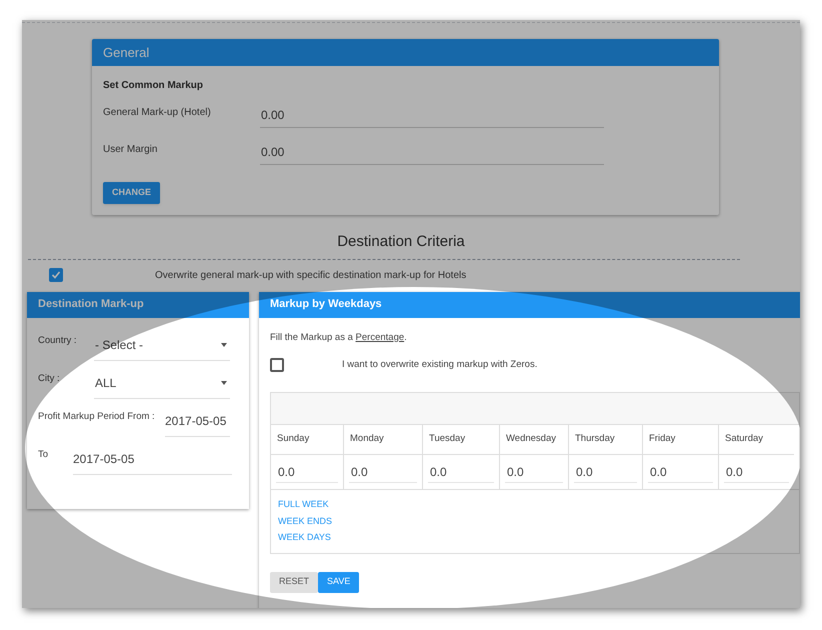 The image size is (822, 630). What do you see at coordinates (440, 365) in the screenshot?
I see `checkbox-label: I want to overwrite existing markup with Zeros.` at bounding box center [440, 365].